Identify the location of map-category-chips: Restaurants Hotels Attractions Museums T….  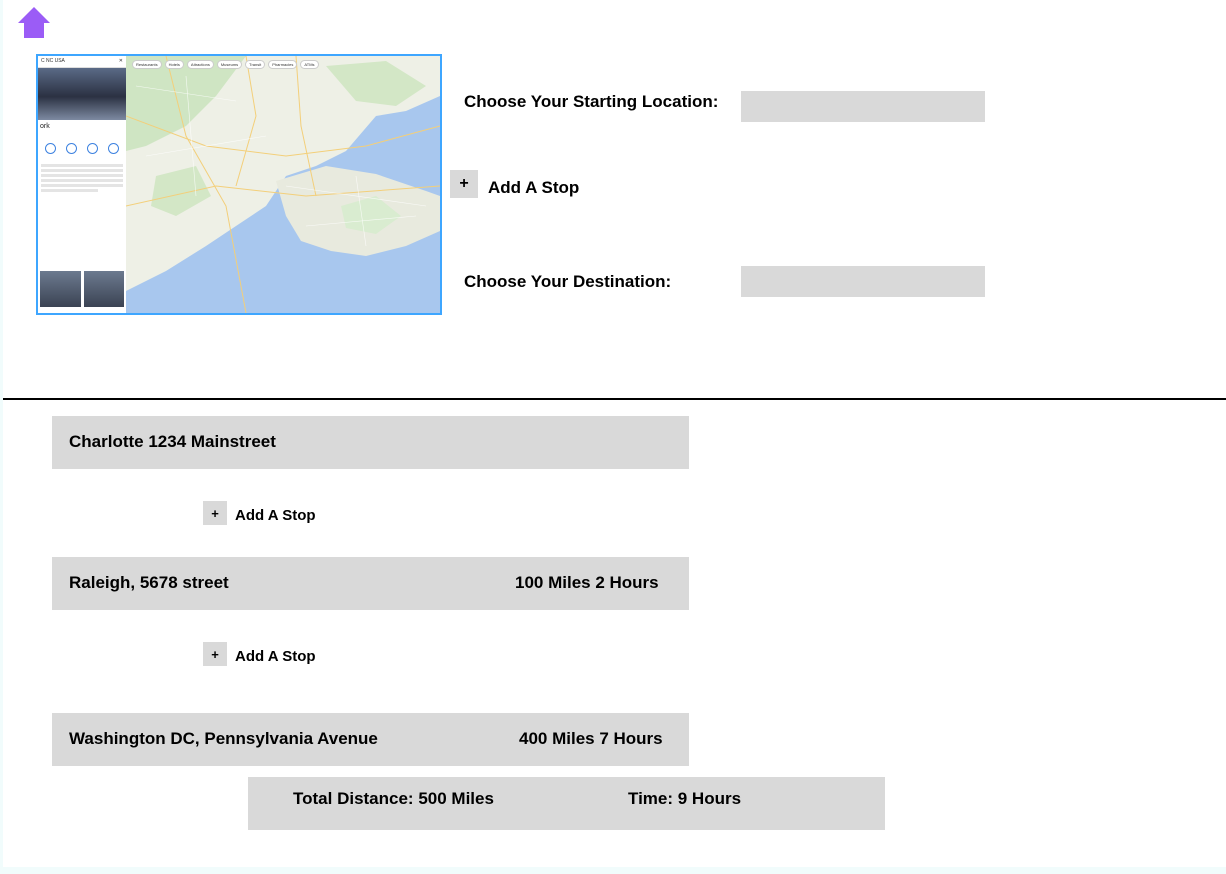
(225, 64).